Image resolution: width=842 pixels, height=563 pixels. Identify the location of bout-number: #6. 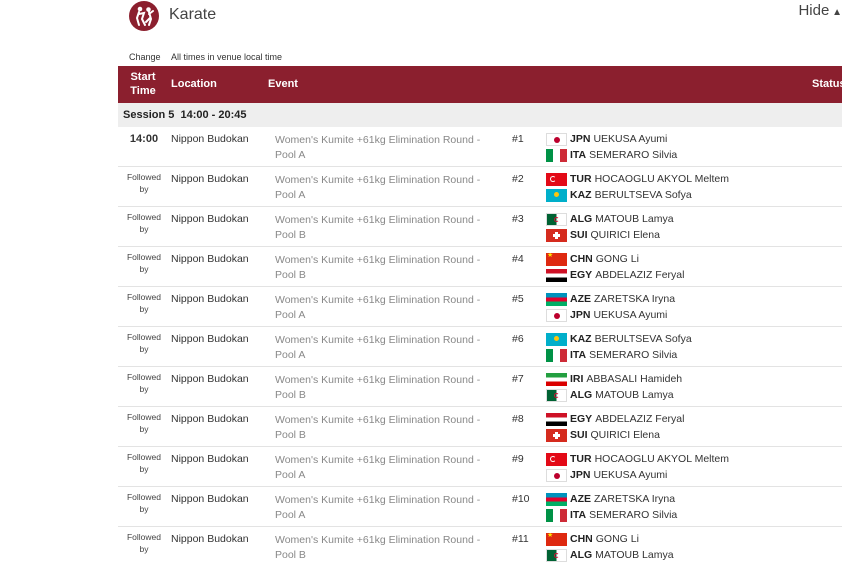
(518, 339).